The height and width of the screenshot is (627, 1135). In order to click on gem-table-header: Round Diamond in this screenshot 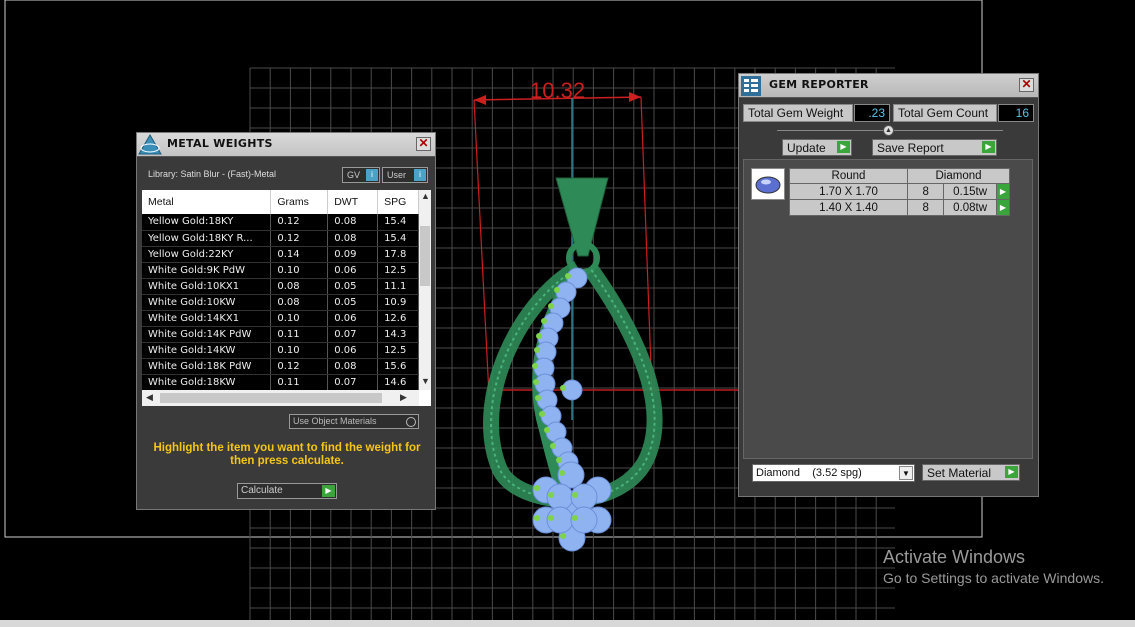, I will do `click(899, 176)`.